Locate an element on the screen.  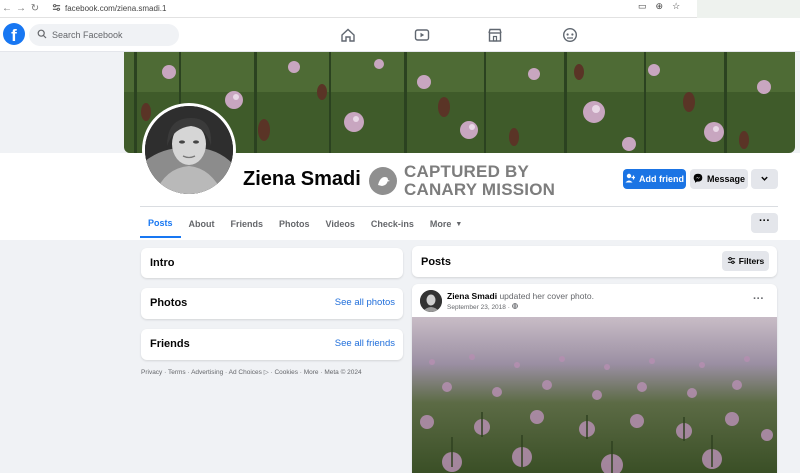
post-date: September 23, 2018 · is located at coordinates (479, 307).